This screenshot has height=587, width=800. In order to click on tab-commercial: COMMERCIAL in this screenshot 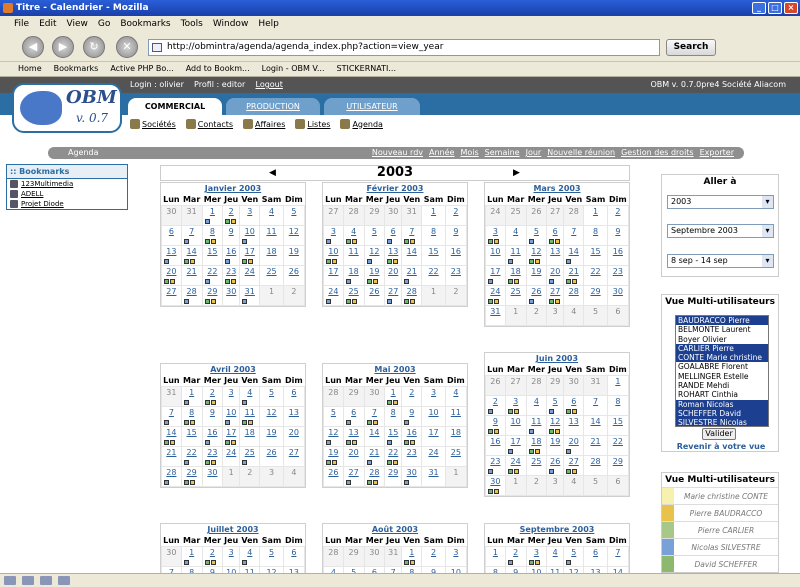, I will do `click(175, 106)`.